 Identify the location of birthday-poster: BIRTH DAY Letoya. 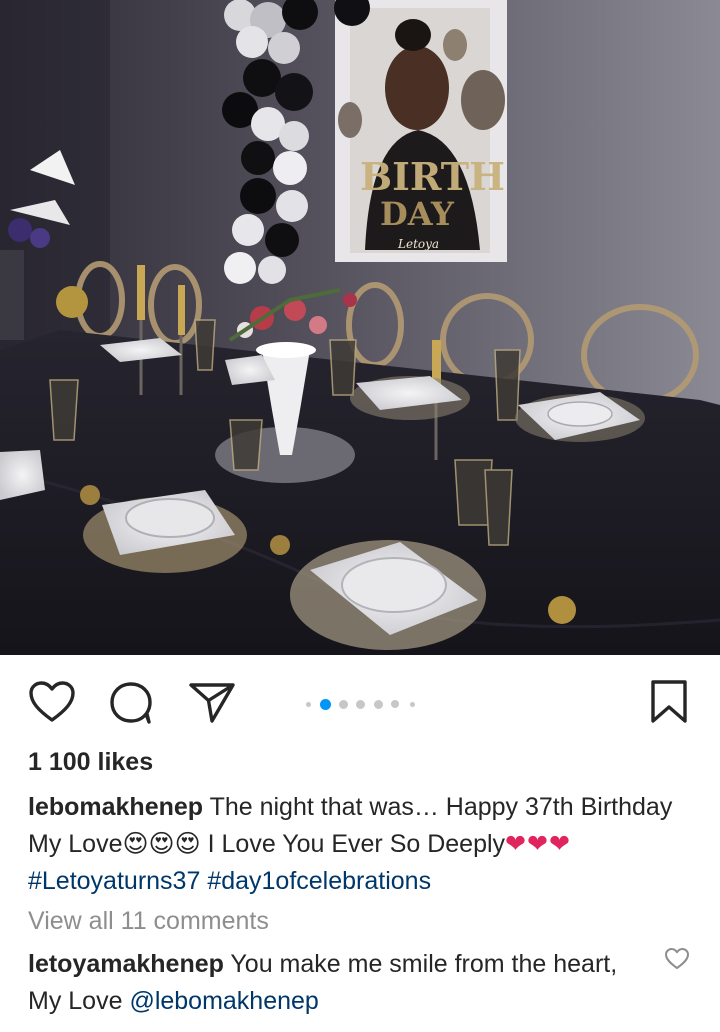
(421, 131).